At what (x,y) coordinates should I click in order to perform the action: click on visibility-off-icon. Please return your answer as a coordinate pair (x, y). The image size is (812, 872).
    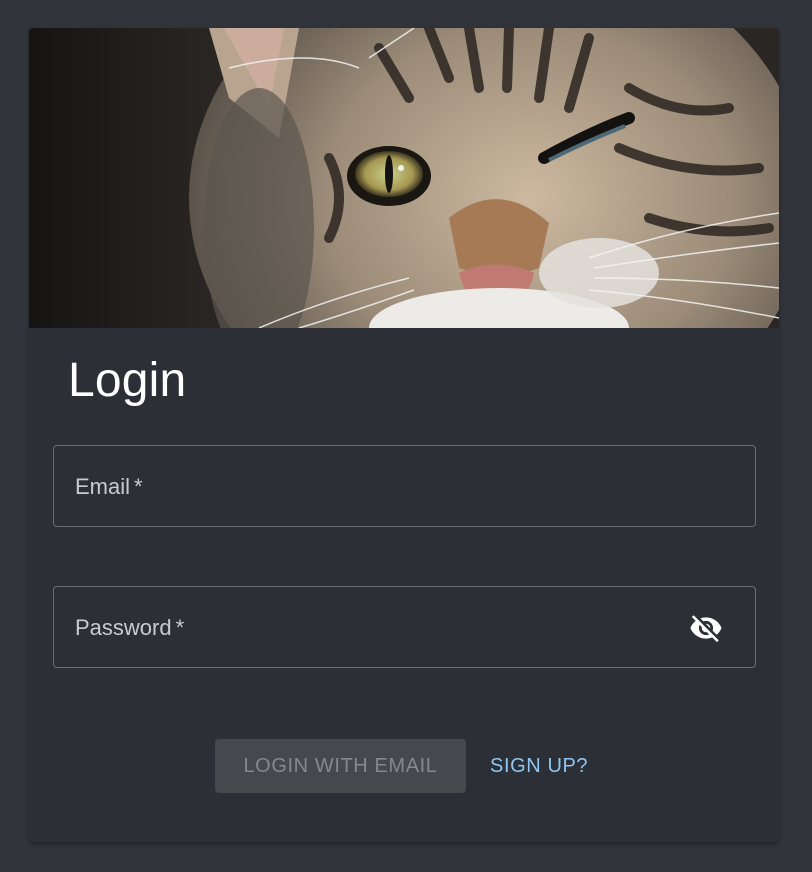
    Looking at the image, I should click on (706, 628).